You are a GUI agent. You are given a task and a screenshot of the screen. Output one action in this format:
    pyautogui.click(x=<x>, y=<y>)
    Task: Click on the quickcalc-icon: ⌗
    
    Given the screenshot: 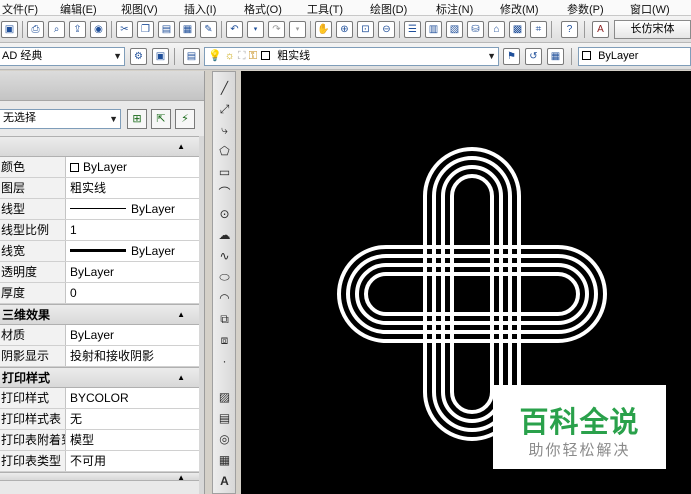 What is the action you would take?
    pyautogui.click(x=538, y=29)
    